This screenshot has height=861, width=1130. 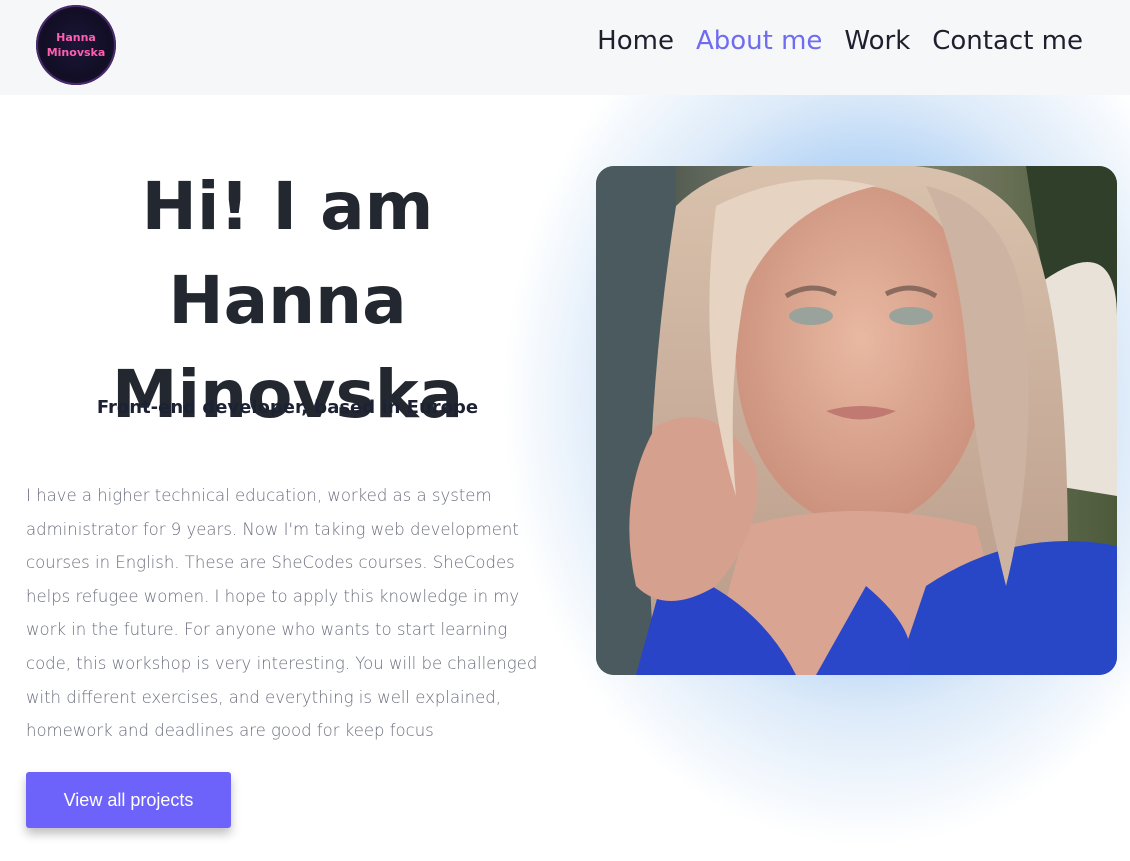 What do you see at coordinates (76, 52) in the screenshot?
I see `logo-line2: Minovska` at bounding box center [76, 52].